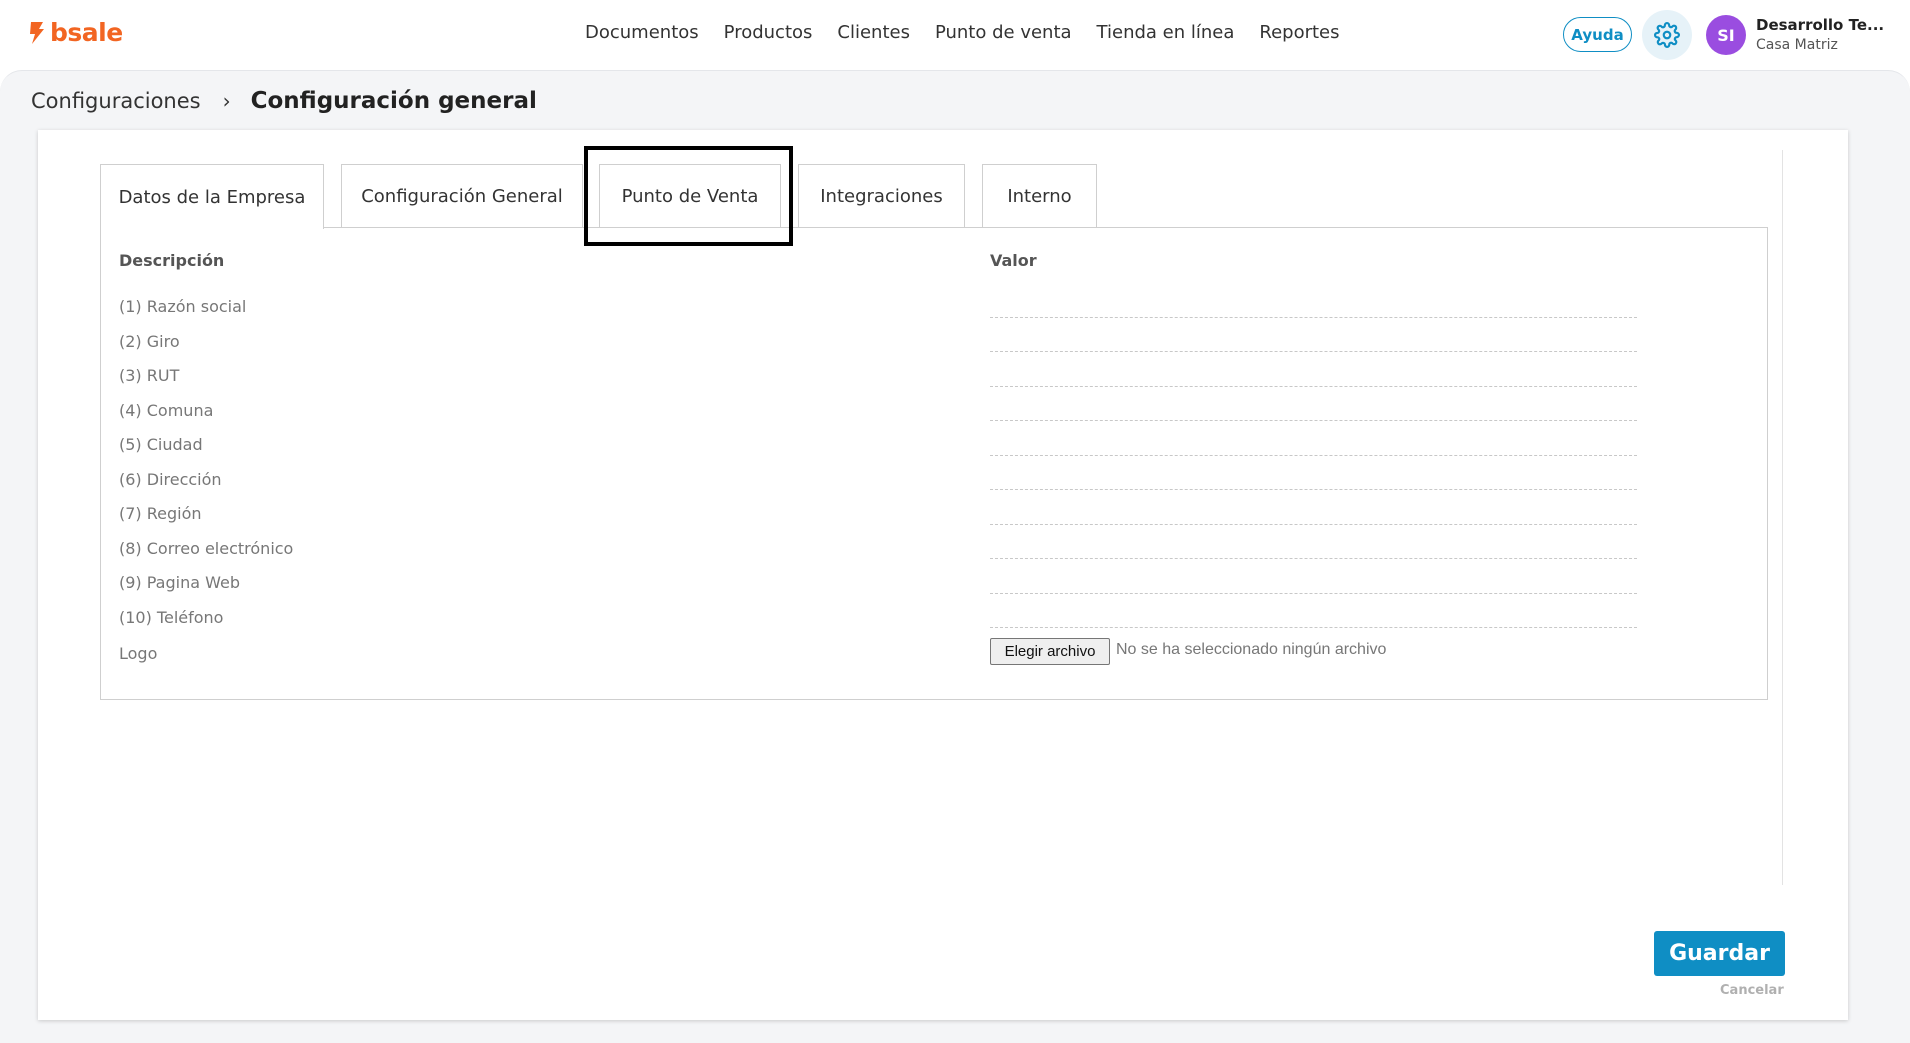  I want to click on field-label: (3) RUT, so click(149, 375).